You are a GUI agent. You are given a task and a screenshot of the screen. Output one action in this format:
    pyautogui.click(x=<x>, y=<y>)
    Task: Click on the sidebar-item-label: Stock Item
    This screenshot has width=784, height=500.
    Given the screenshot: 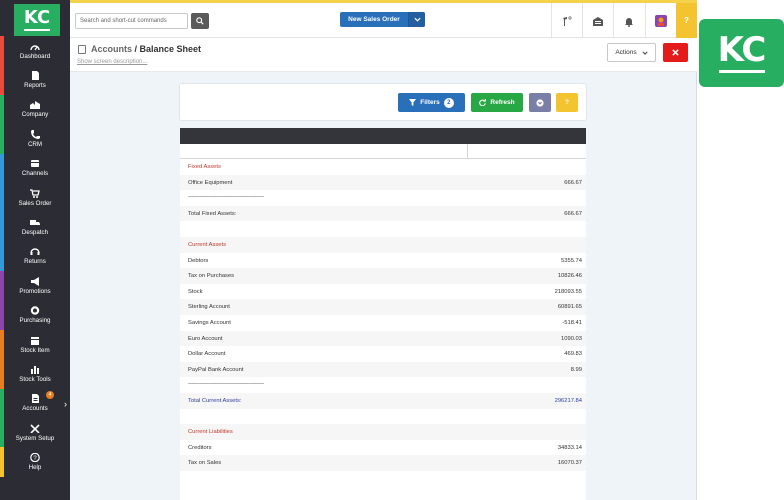 What is the action you would take?
    pyautogui.click(x=35, y=350)
    